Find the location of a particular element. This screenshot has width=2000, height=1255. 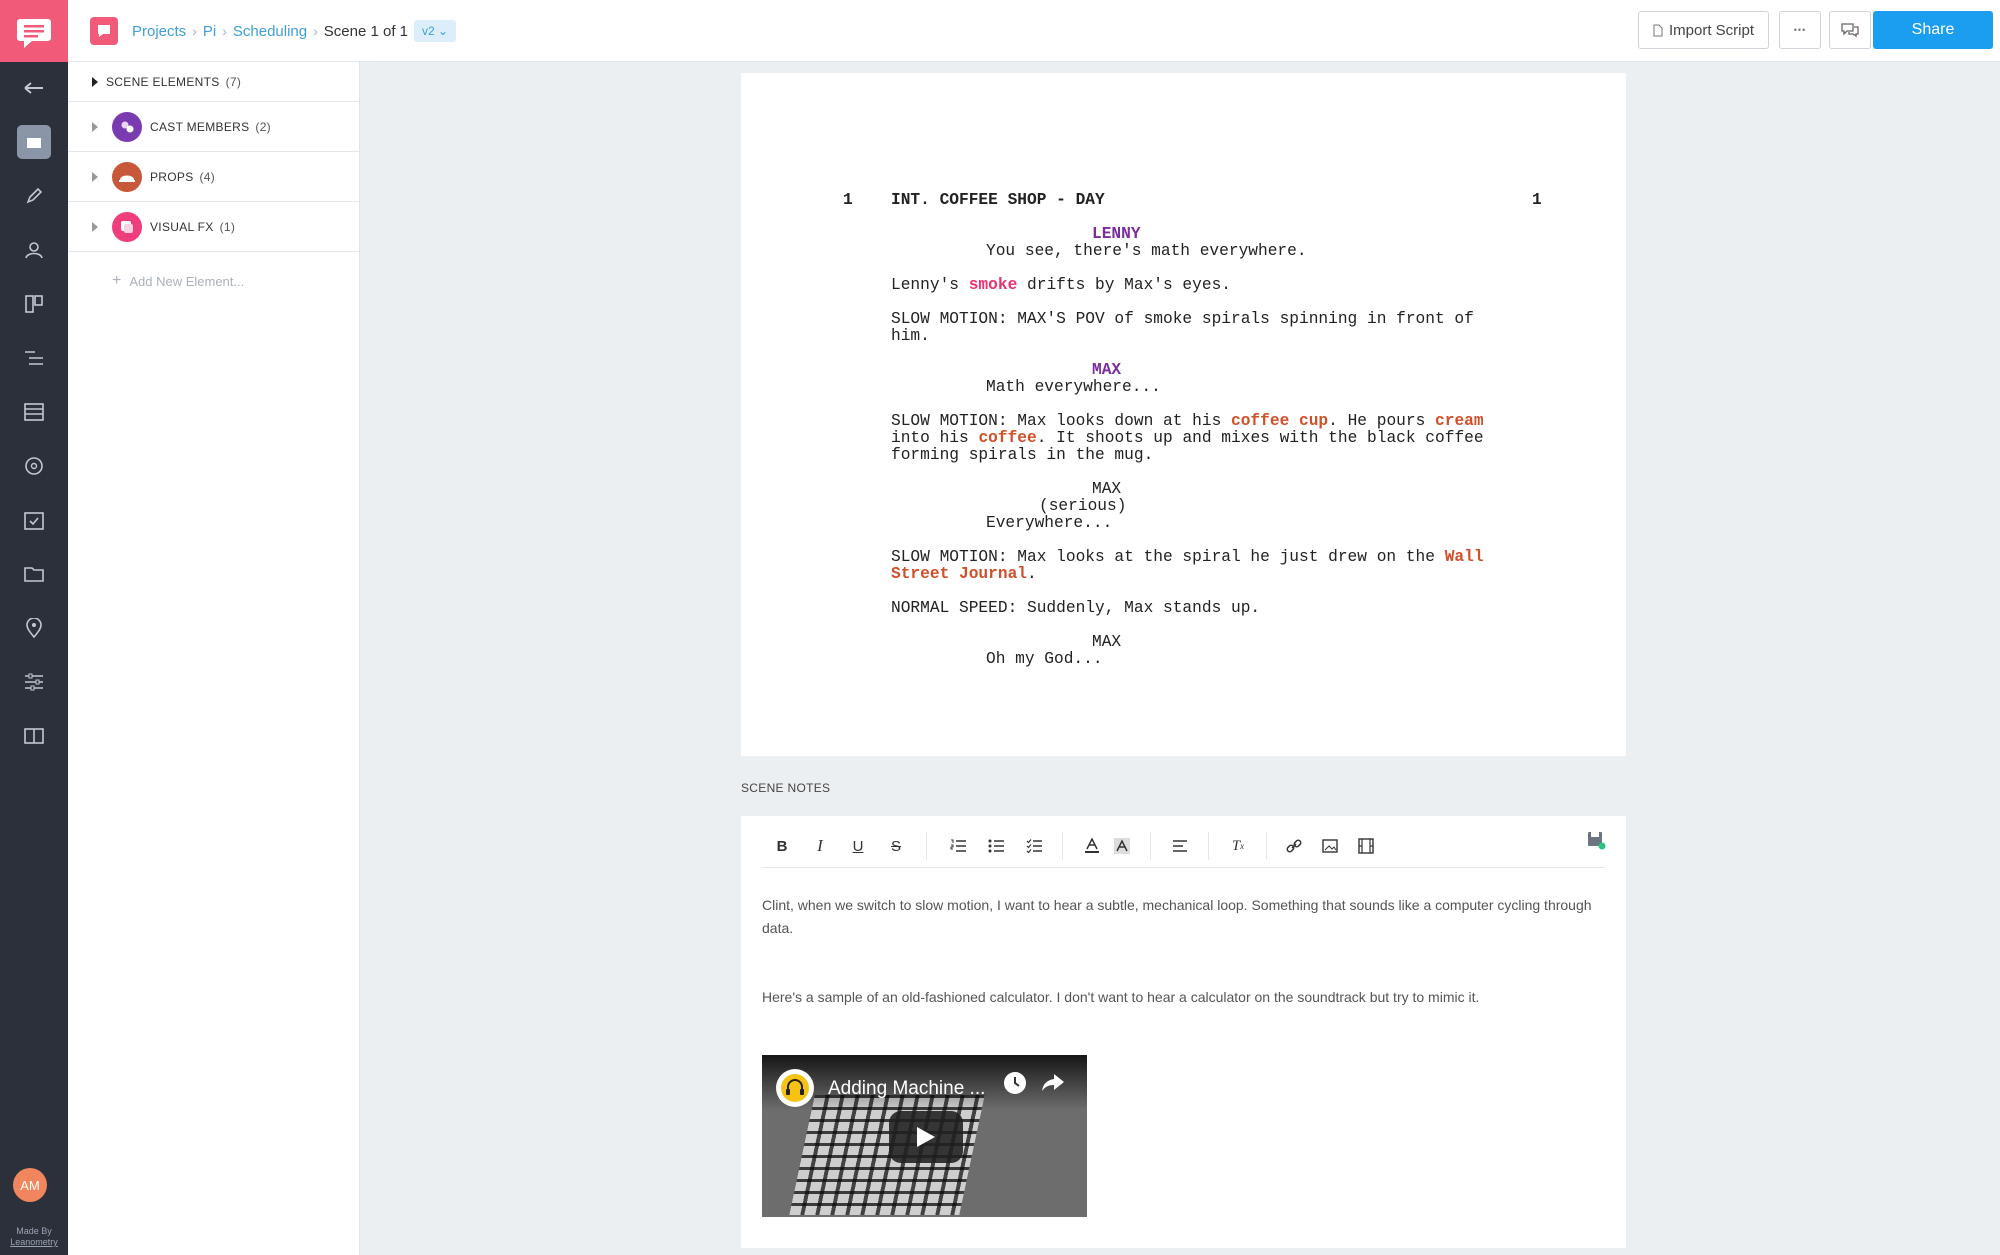

element-category-visual-fx: VISUAL FX (1) is located at coordinates (213, 227).